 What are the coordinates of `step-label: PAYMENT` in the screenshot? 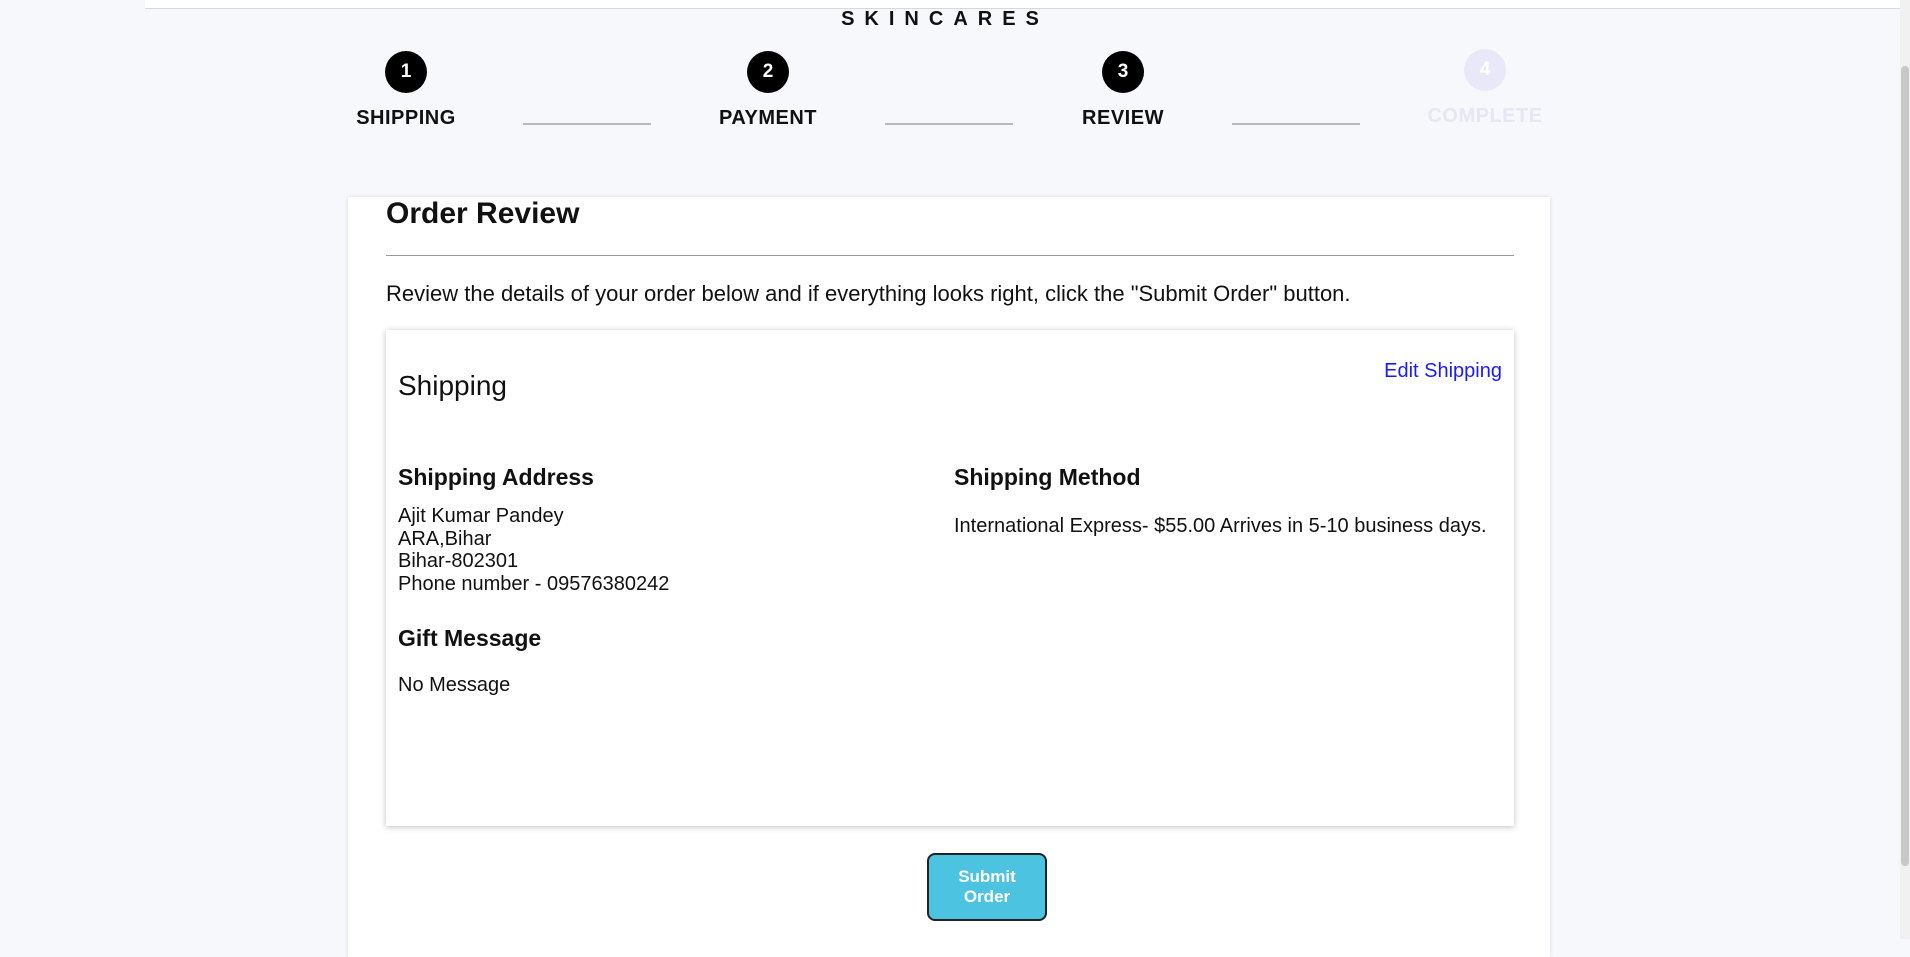 It's located at (768, 118).